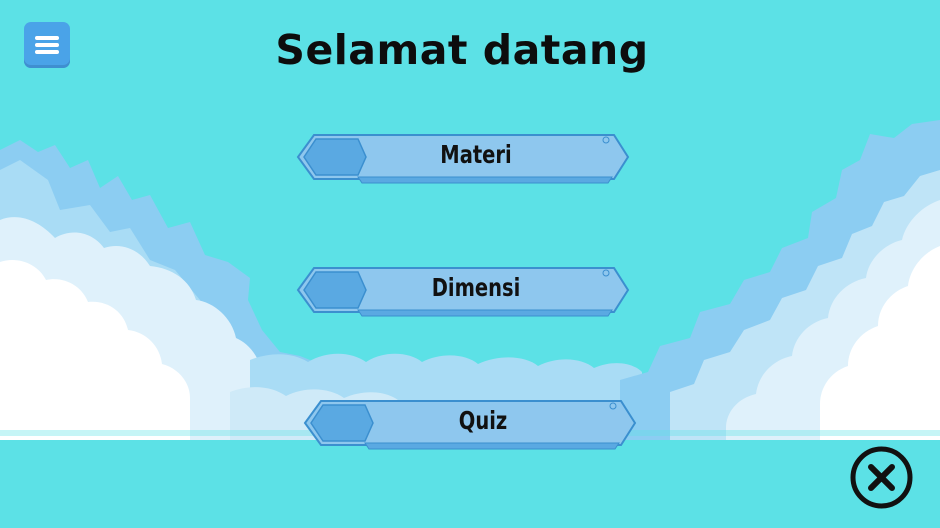  I want to click on close-circle-icon, so click(881, 477).